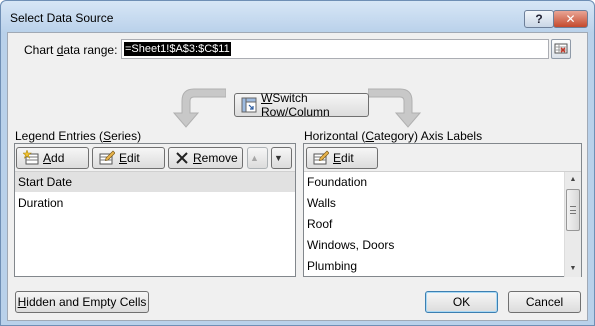 The width and height of the screenshot is (595, 326). Describe the element at coordinates (395, 108) in the screenshot. I see `arrow-down-right-icon` at that location.